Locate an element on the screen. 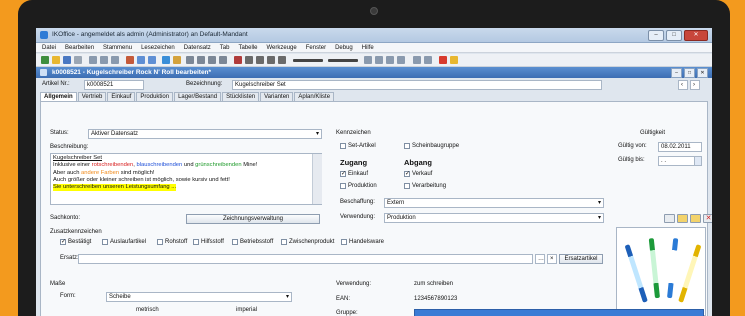 The width and height of the screenshot is (745, 316). tab-varianten: Varianten is located at coordinates (277, 96).